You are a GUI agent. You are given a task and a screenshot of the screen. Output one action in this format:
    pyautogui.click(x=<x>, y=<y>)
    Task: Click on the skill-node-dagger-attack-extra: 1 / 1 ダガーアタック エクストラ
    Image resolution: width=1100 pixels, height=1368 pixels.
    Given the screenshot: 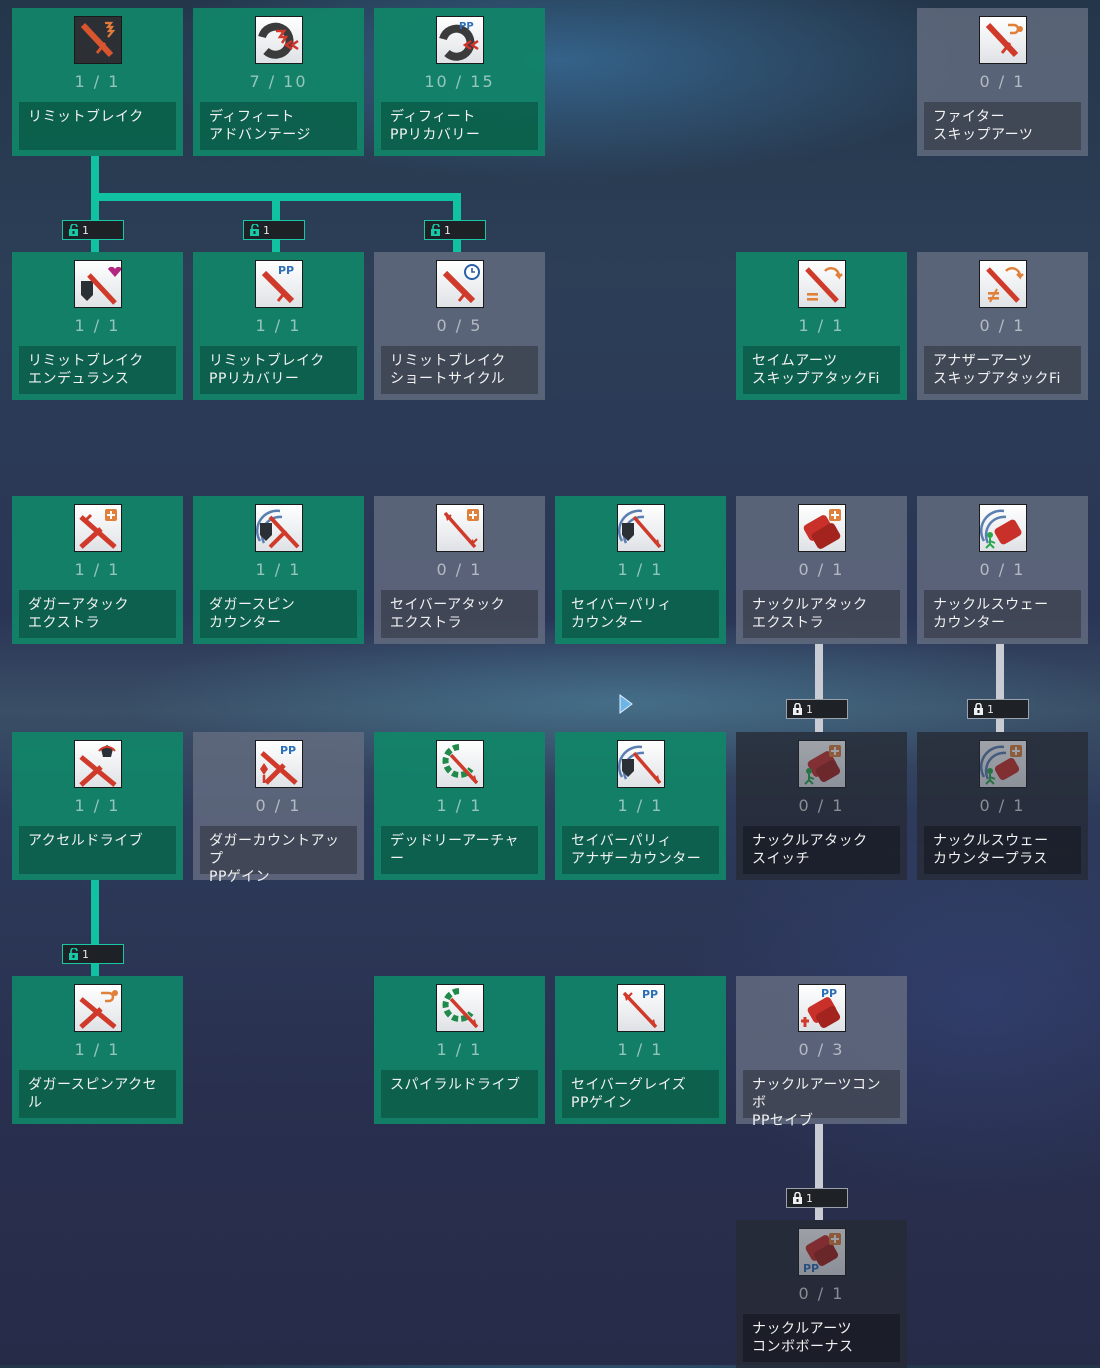 What is the action you would take?
    pyautogui.click(x=97, y=570)
    